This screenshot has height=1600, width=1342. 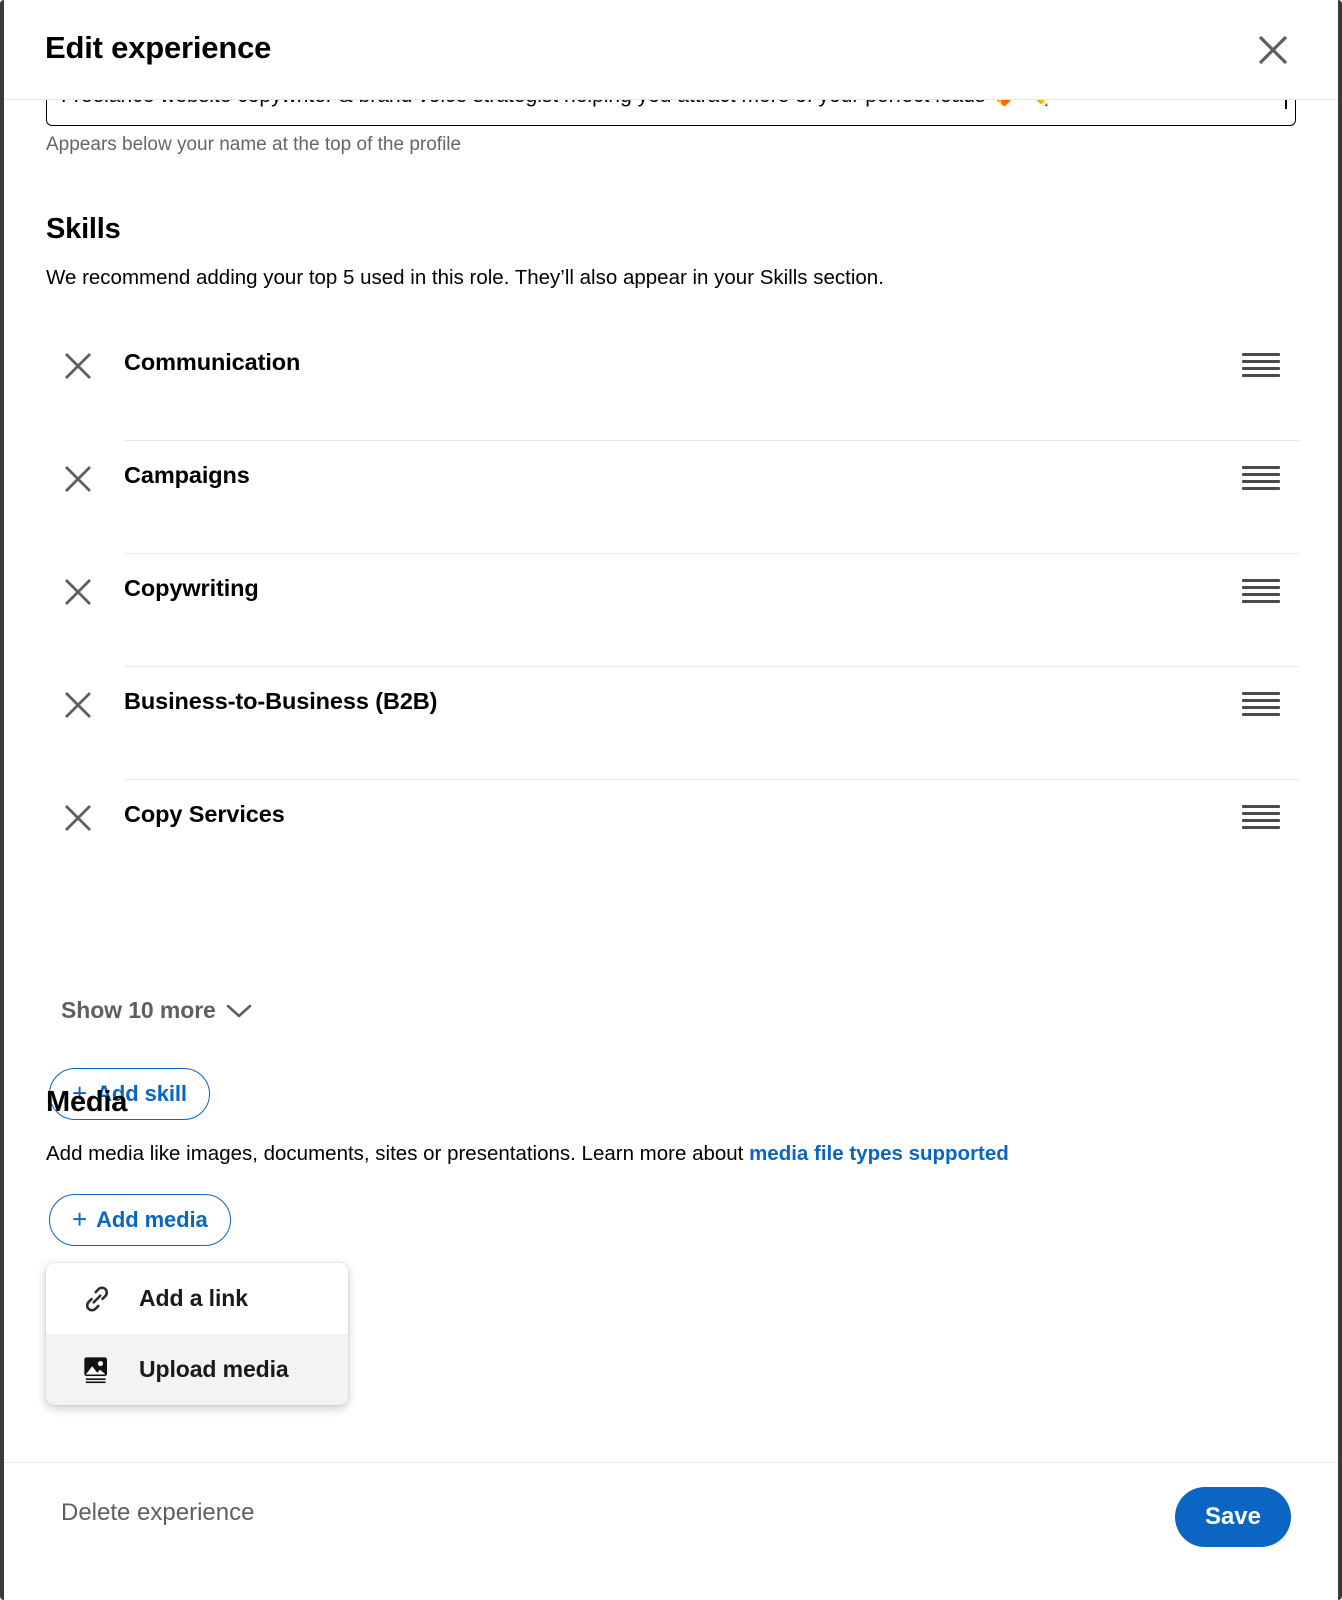 I want to click on show-more-label: Show 10 more, so click(x=138, y=1010).